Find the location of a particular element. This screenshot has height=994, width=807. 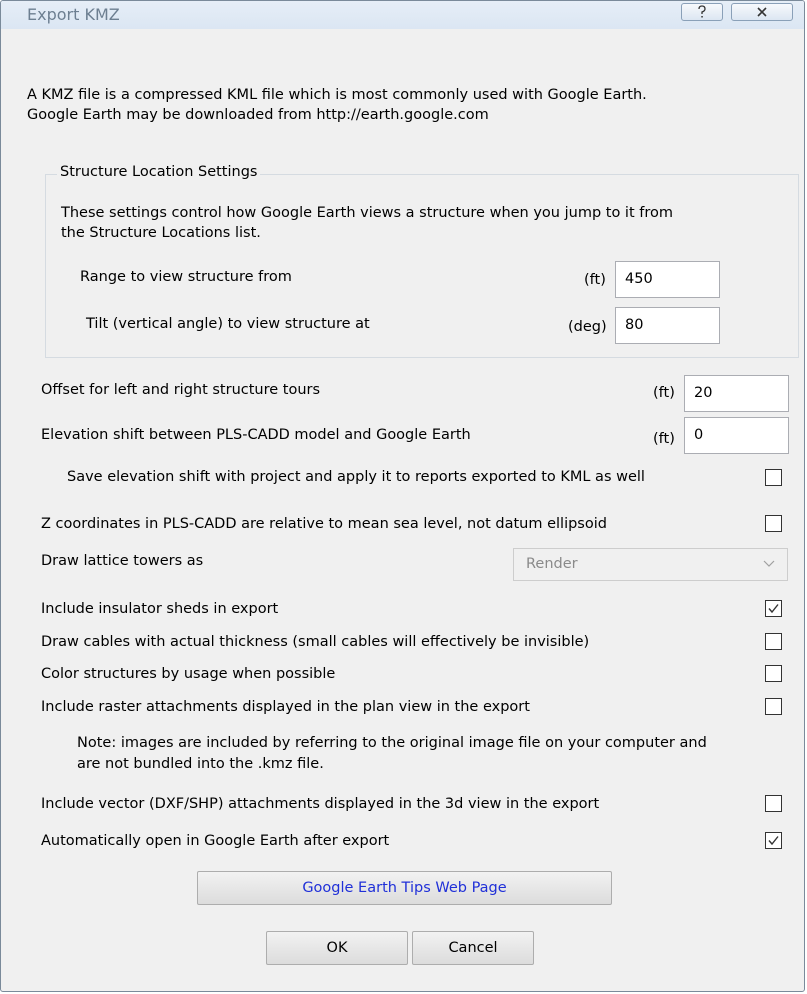

range-input: 450 is located at coordinates (667, 279).